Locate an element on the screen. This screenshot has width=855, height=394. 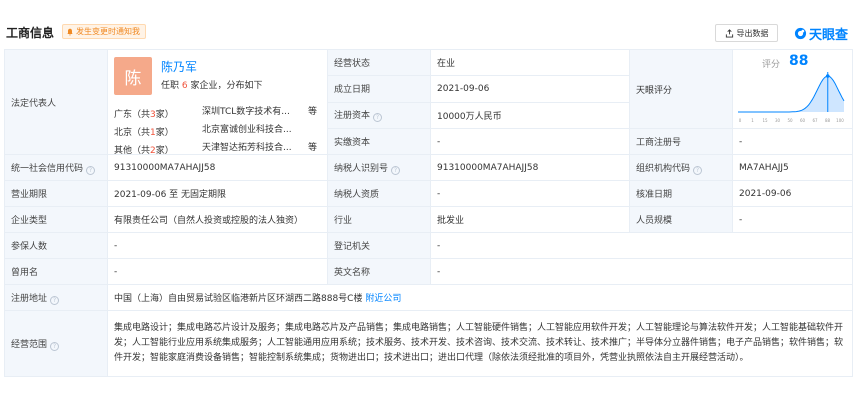
rating-cell: 天眼评分 评分 88 0 1 15 30 50 60 67 88 100 is located at coordinates (741, 89).